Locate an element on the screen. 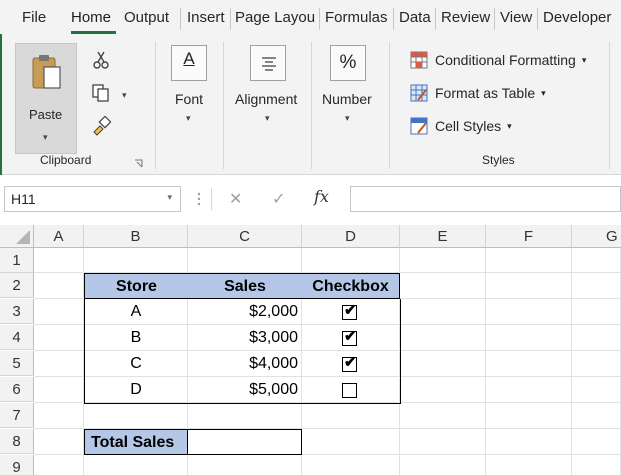 This screenshot has height=475, width=621. tab-home: Home is located at coordinates (91, 18).